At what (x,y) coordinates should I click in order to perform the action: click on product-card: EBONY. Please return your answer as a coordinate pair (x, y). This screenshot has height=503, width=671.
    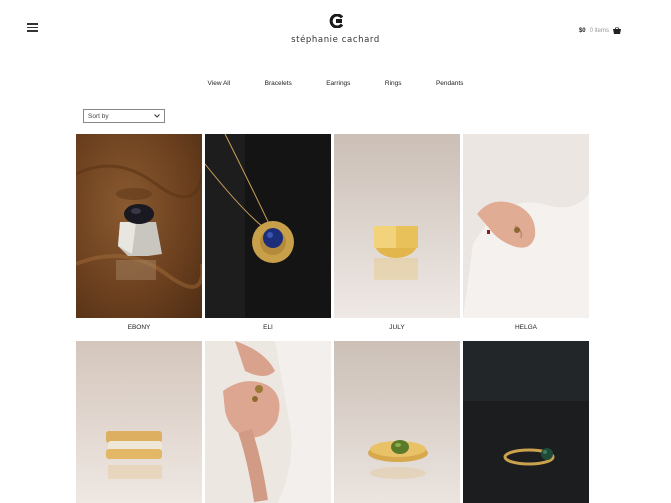
    Looking at the image, I should click on (139, 232).